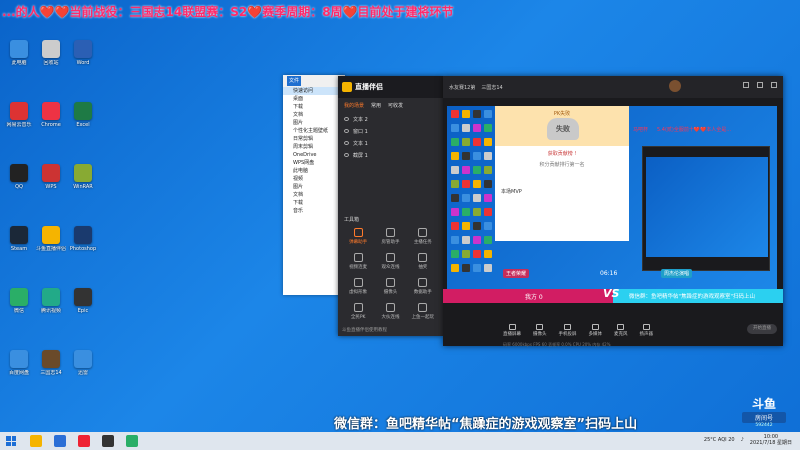 This screenshot has width=800, height=450. I want to click on desktop-icon: Steam, so click(19, 242).